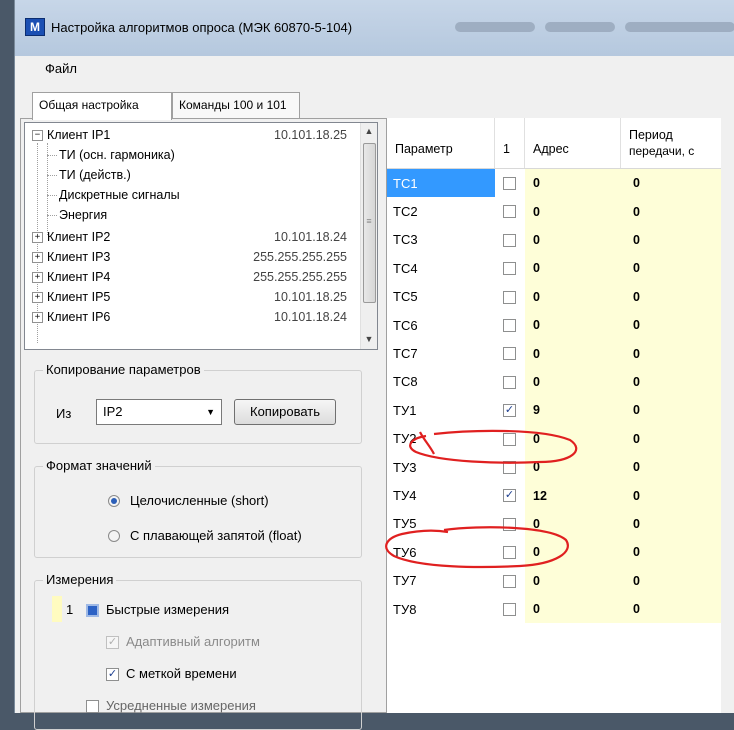 This screenshot has width=734, height=730. What do you see at coordinates (554, 382) in the screenshot?
I see `table-row: ТС8 0 0` at bounding box center [554, 382].